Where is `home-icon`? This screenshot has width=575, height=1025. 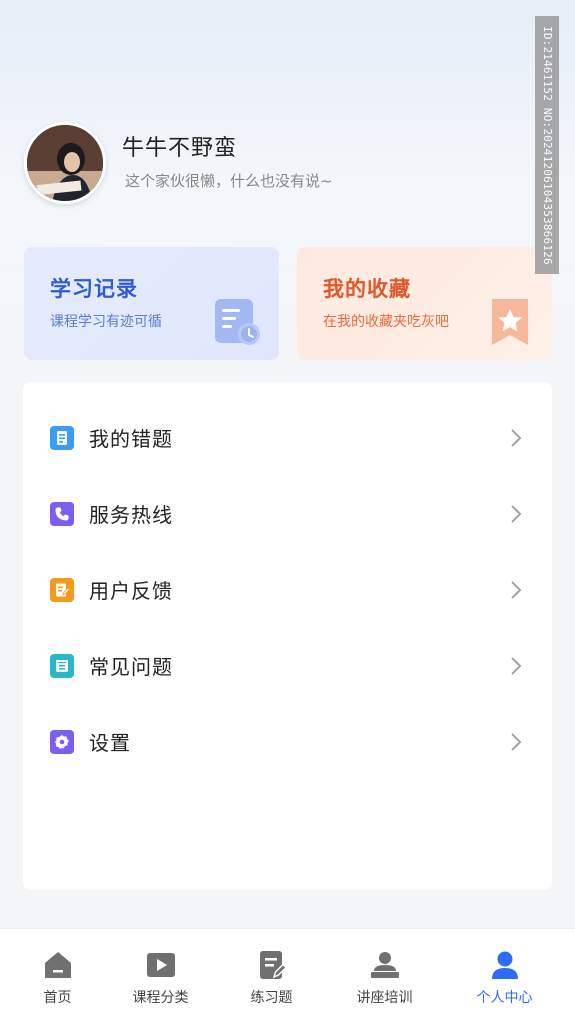 home-icon is located at coordinates (58, 965).